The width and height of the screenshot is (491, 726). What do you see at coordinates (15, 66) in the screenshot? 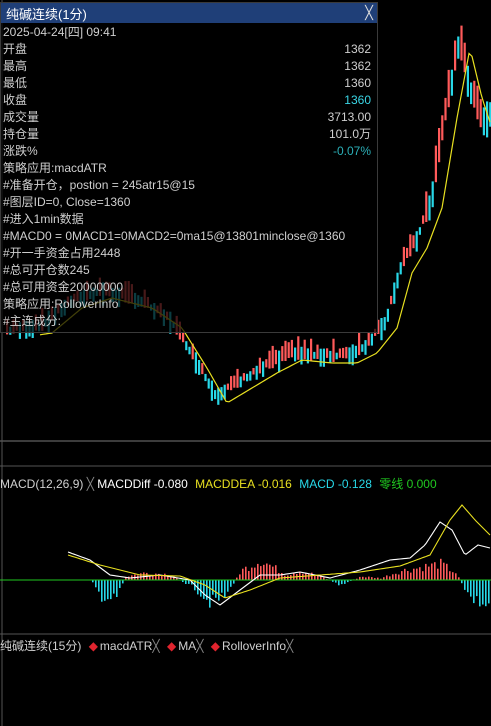
I see `high-label: 最高` at bounding box center [15, 66].